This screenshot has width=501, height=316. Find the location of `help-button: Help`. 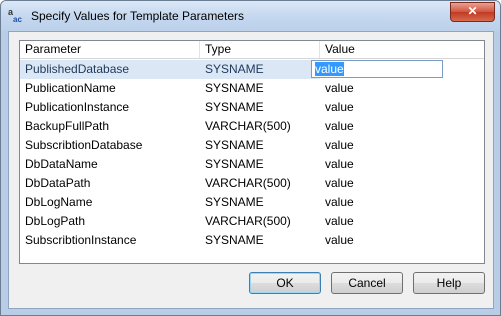

help-button: Help is located at coordinates (449, 283).